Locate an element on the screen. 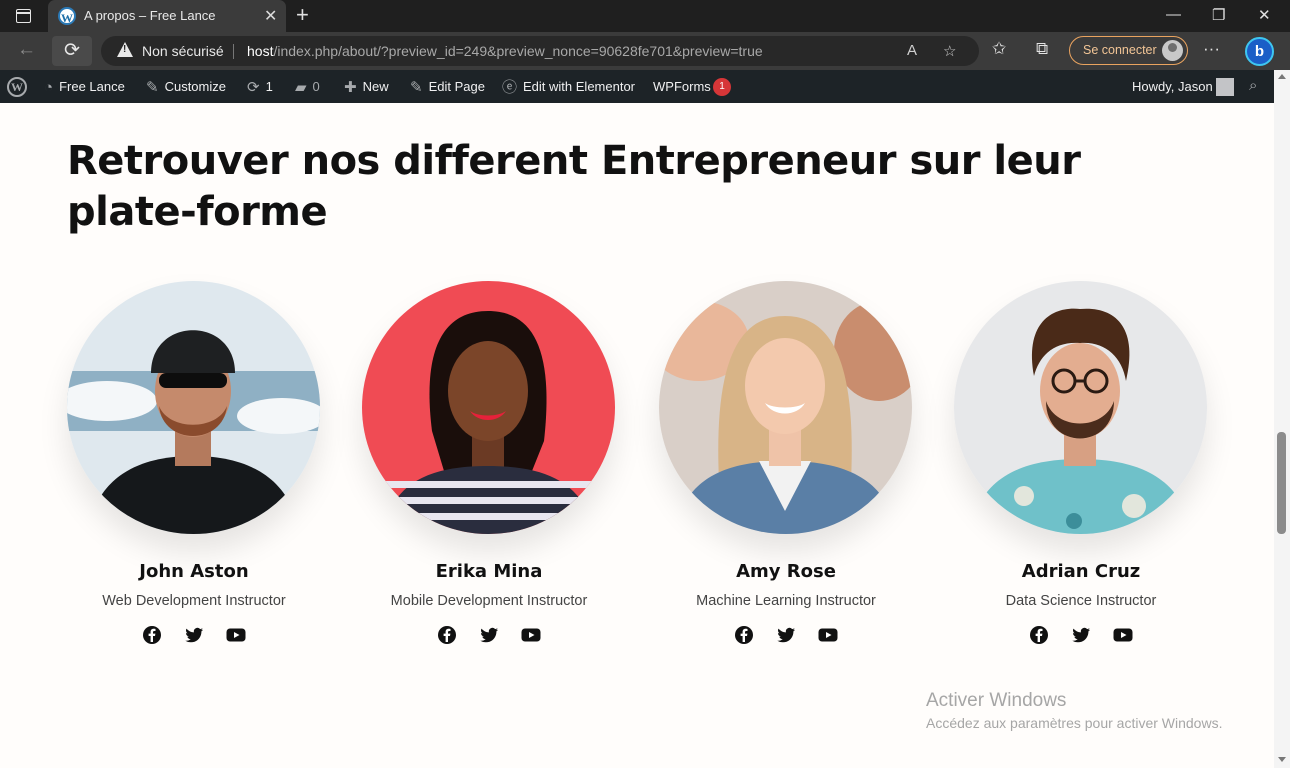  add-favorite-icon: ☆ is located at coordinates (949, 51).